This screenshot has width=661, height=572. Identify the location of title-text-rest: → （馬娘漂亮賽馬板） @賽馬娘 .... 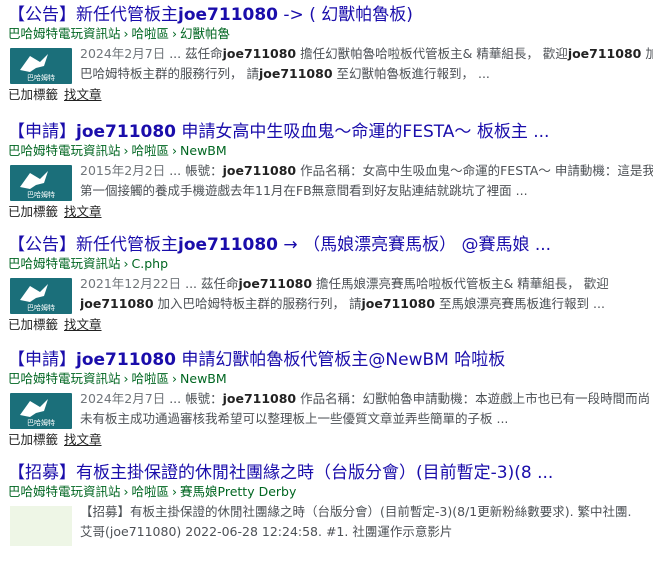
(415, 245).